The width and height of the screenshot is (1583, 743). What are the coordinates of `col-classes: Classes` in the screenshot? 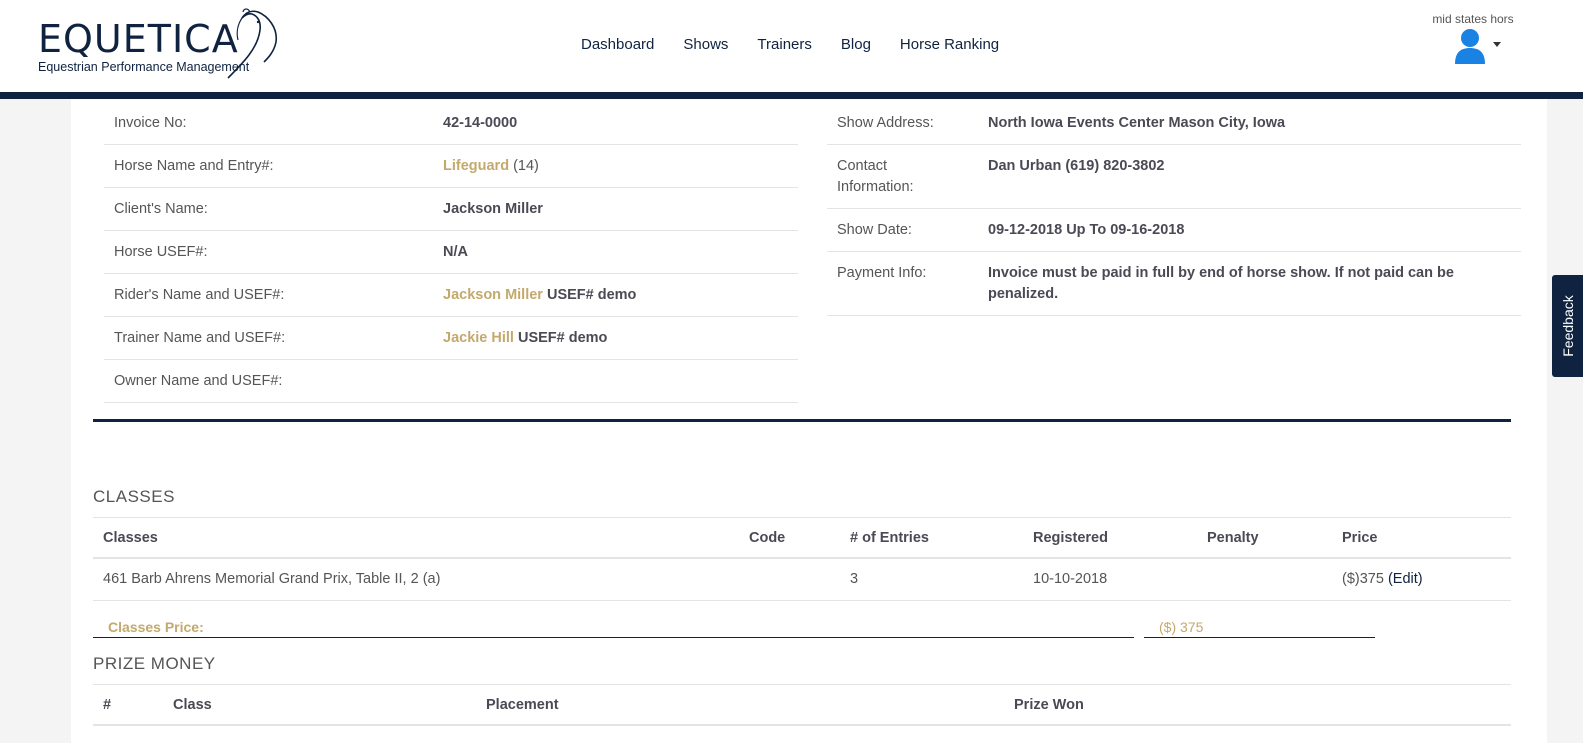 It's located at (130, 538).